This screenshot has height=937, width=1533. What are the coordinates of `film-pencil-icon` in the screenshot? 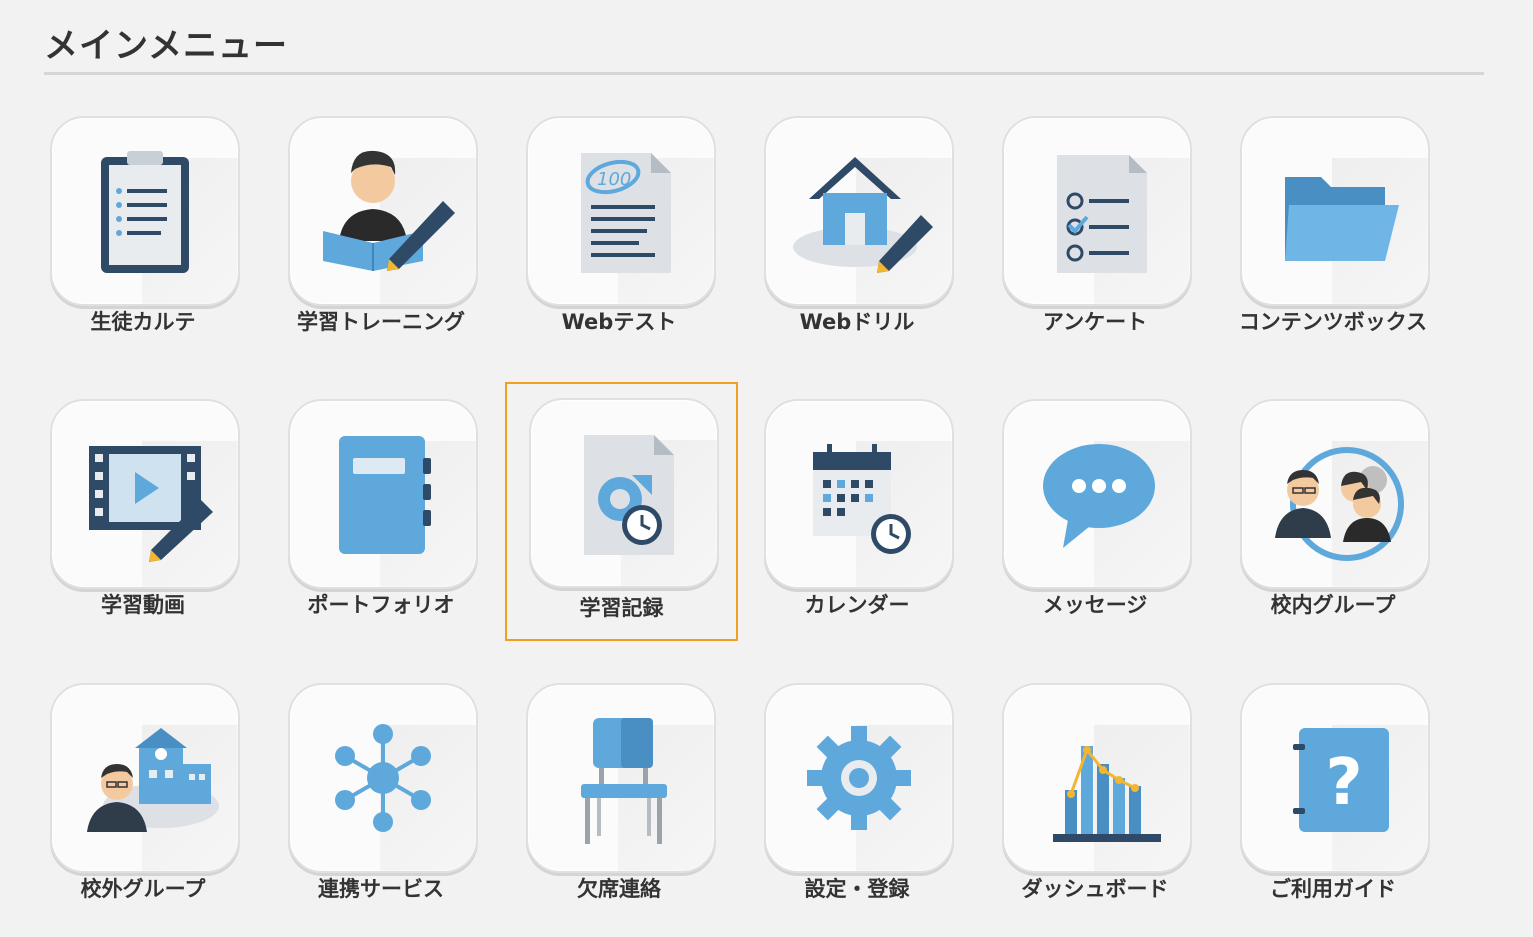 It's located at (151, 504).